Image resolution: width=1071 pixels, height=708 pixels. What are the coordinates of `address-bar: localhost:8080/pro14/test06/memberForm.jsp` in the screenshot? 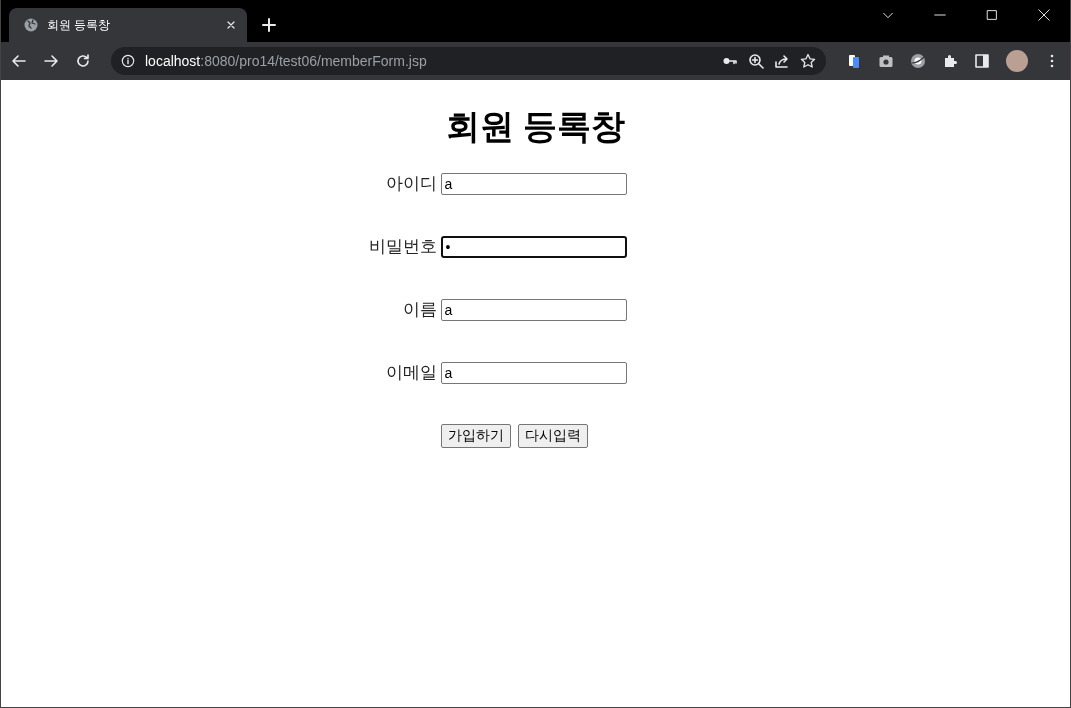 It's located at (468, 61).